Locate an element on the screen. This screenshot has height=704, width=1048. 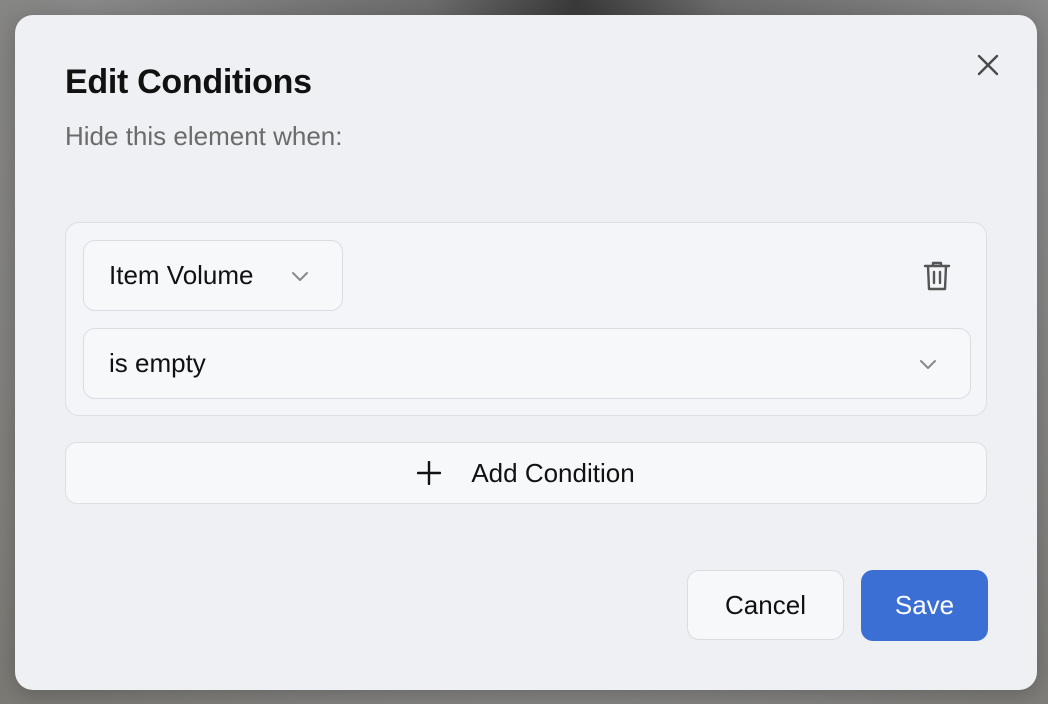
close-button is located at coordinates (988, 65).